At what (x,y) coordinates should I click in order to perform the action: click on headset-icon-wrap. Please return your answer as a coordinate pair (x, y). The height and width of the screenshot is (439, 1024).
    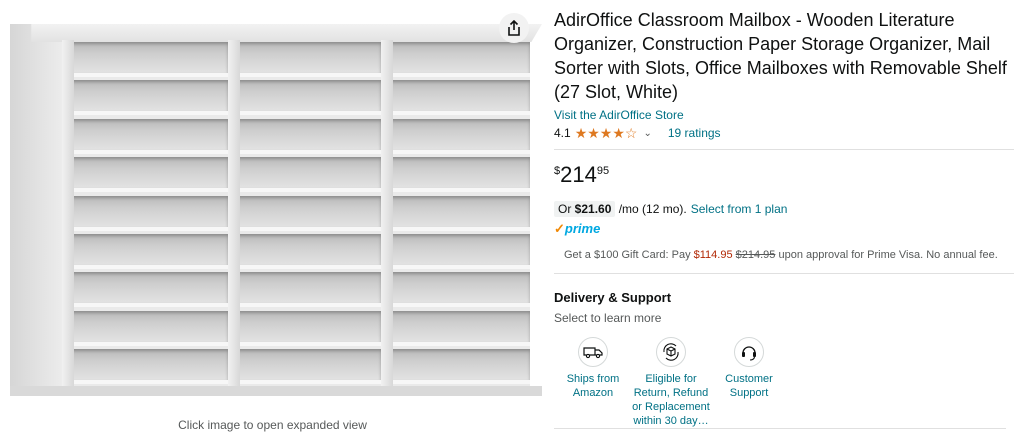
    Looking at the image, I should click on (749, 352).